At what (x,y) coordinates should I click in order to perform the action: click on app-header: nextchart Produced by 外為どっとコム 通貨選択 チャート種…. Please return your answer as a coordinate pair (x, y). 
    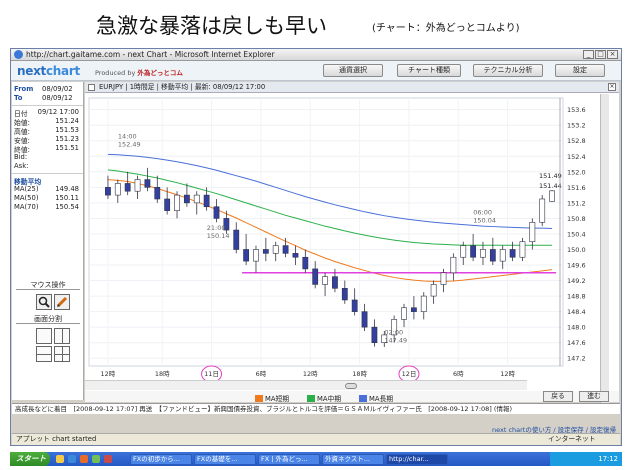
    Looking at the image, I should click on (316, 71).